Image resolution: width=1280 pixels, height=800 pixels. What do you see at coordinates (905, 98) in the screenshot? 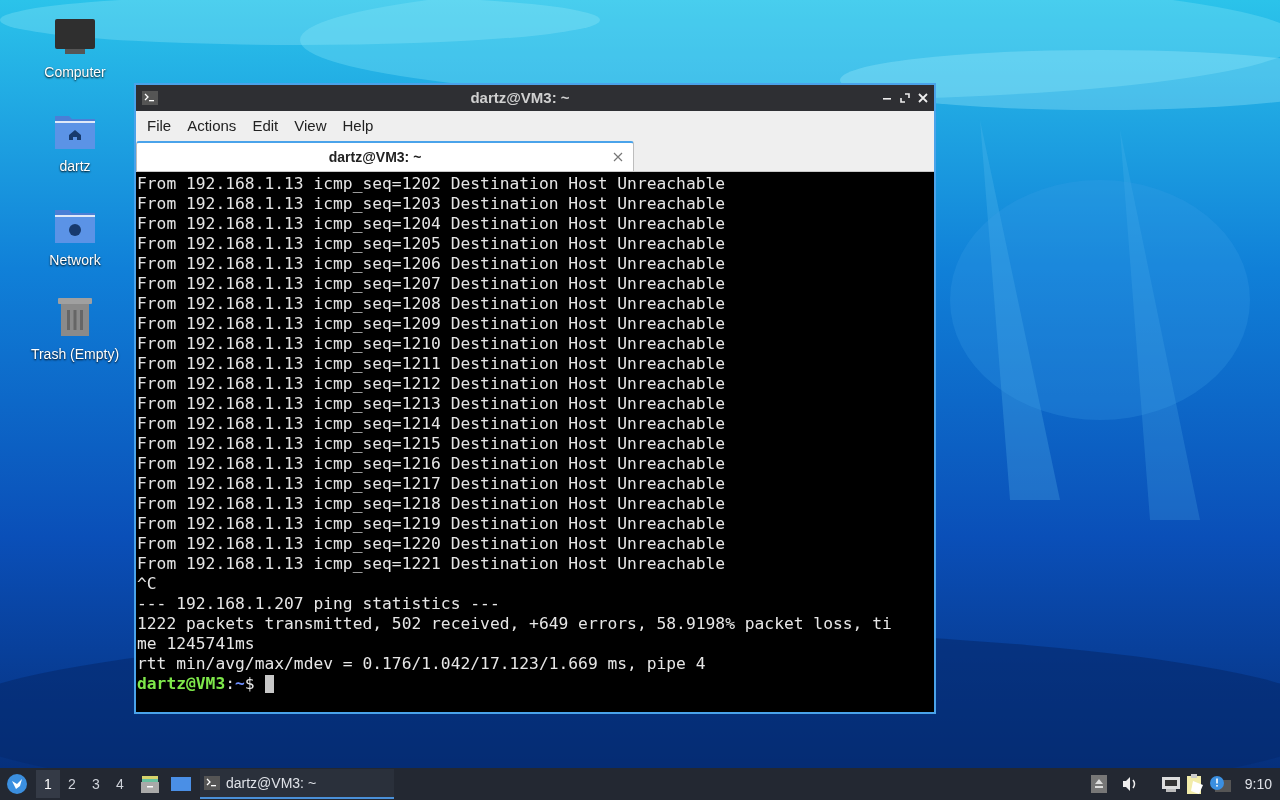
I see `maximize-icon` at bounding box center [905, 98].